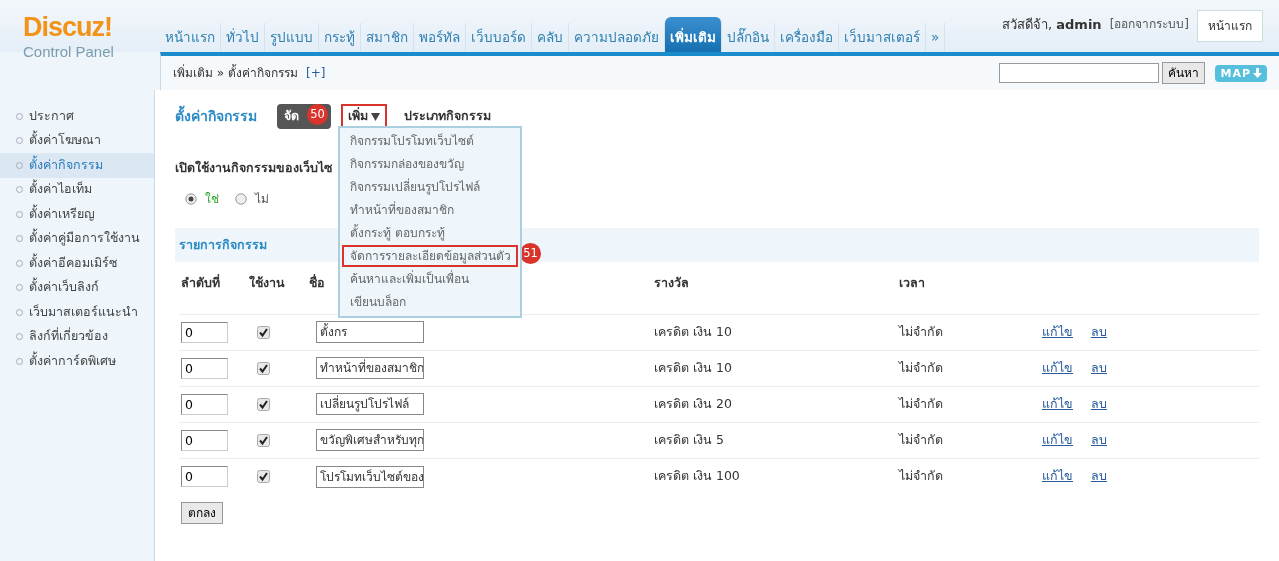  I want to click on sidebar-item: ตั้งค่าเว็บลิงก์, so click(77, 287).